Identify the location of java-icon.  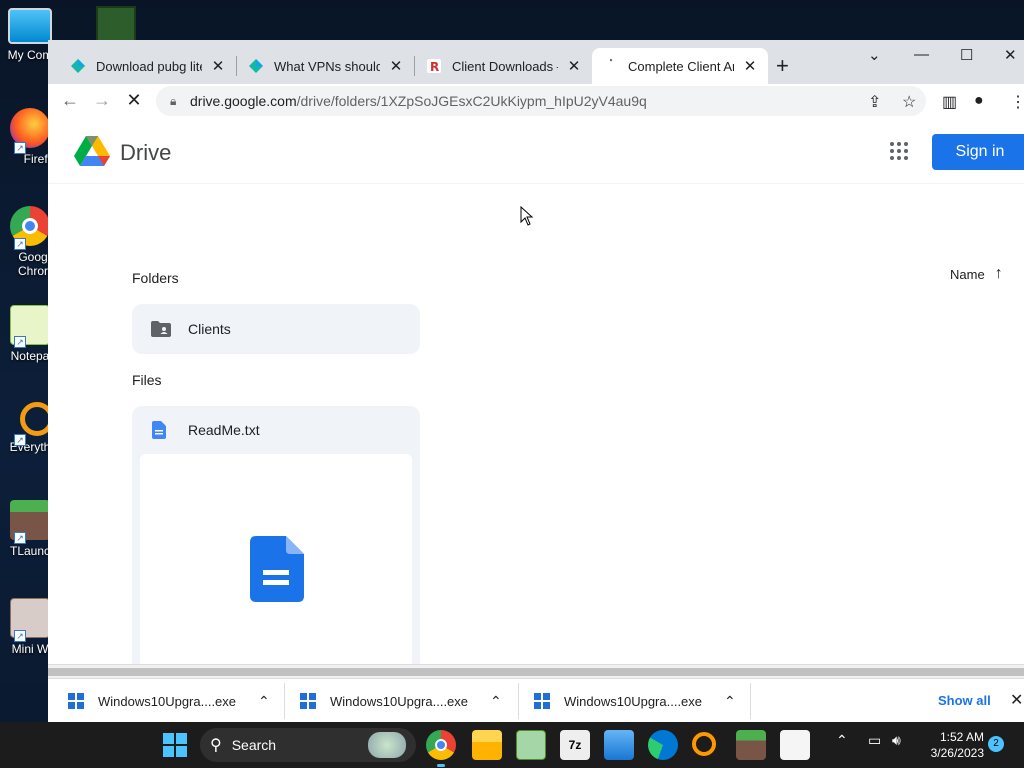
(795, 745).